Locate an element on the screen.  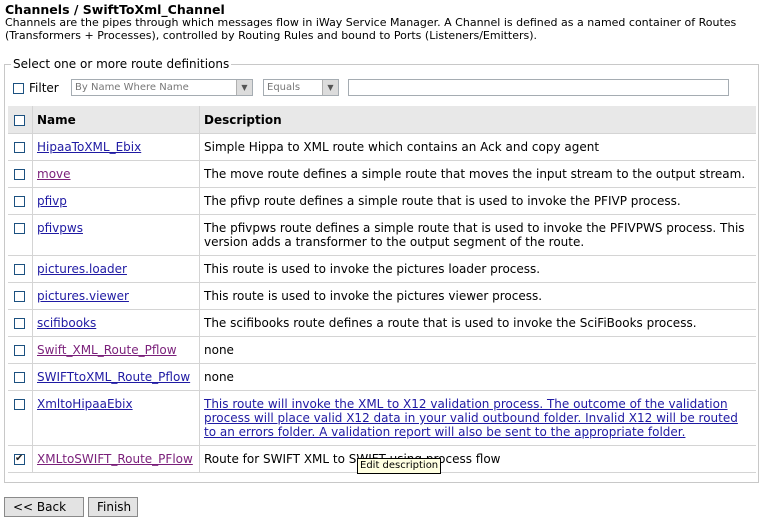
table-header-row: Name Description is located at coordinates (382, 120).